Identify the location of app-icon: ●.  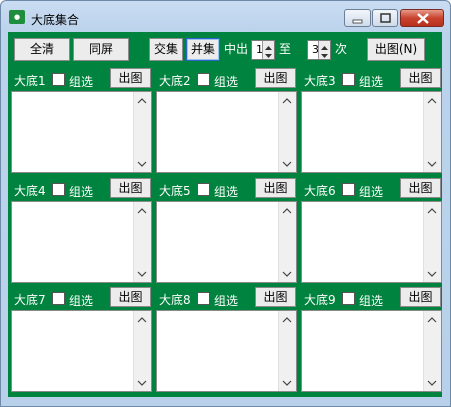
(17, 17).